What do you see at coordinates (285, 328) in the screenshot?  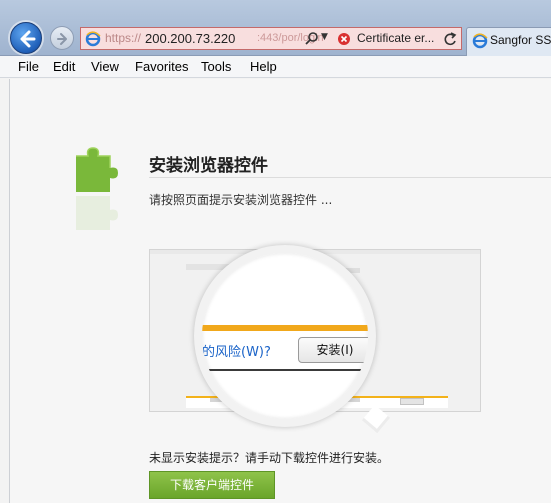 I see `notification-bar-accent` at bounding box center [285, 328].